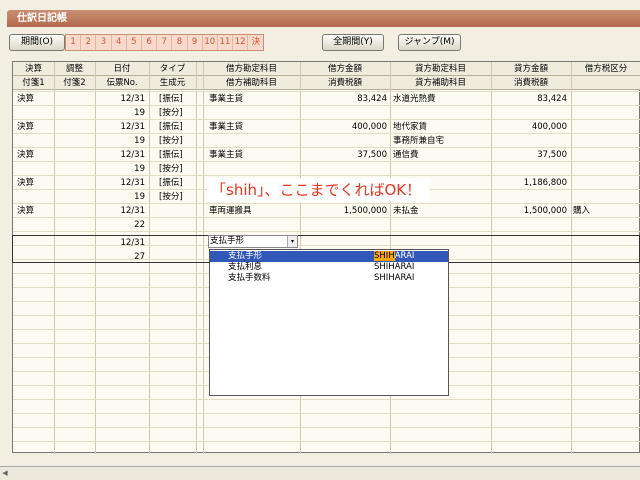 The width and height of the screenshot is (640, 480). What do you see at coordinates (406, 211) in the screenshot?
I see `row5-credit: 未払金` at bounding box center [406, 211].